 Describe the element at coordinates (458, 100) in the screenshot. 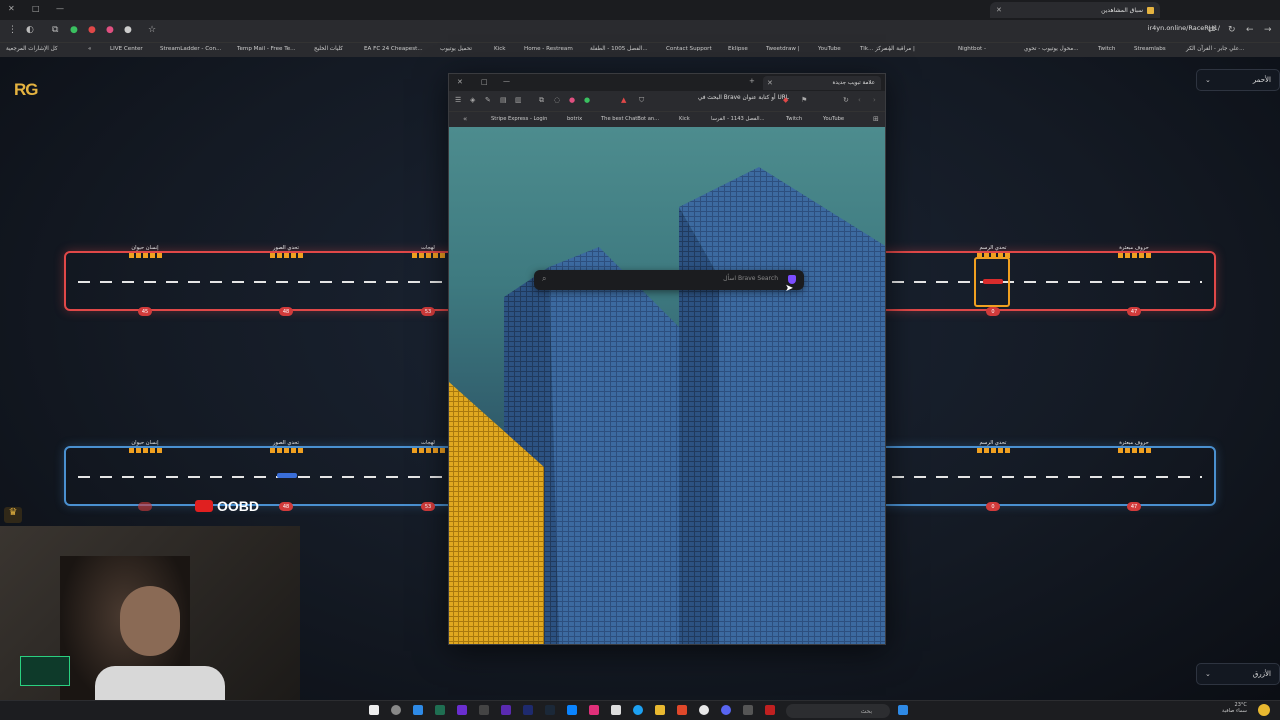

I see `popup-menu-icon: ☰` at that location.